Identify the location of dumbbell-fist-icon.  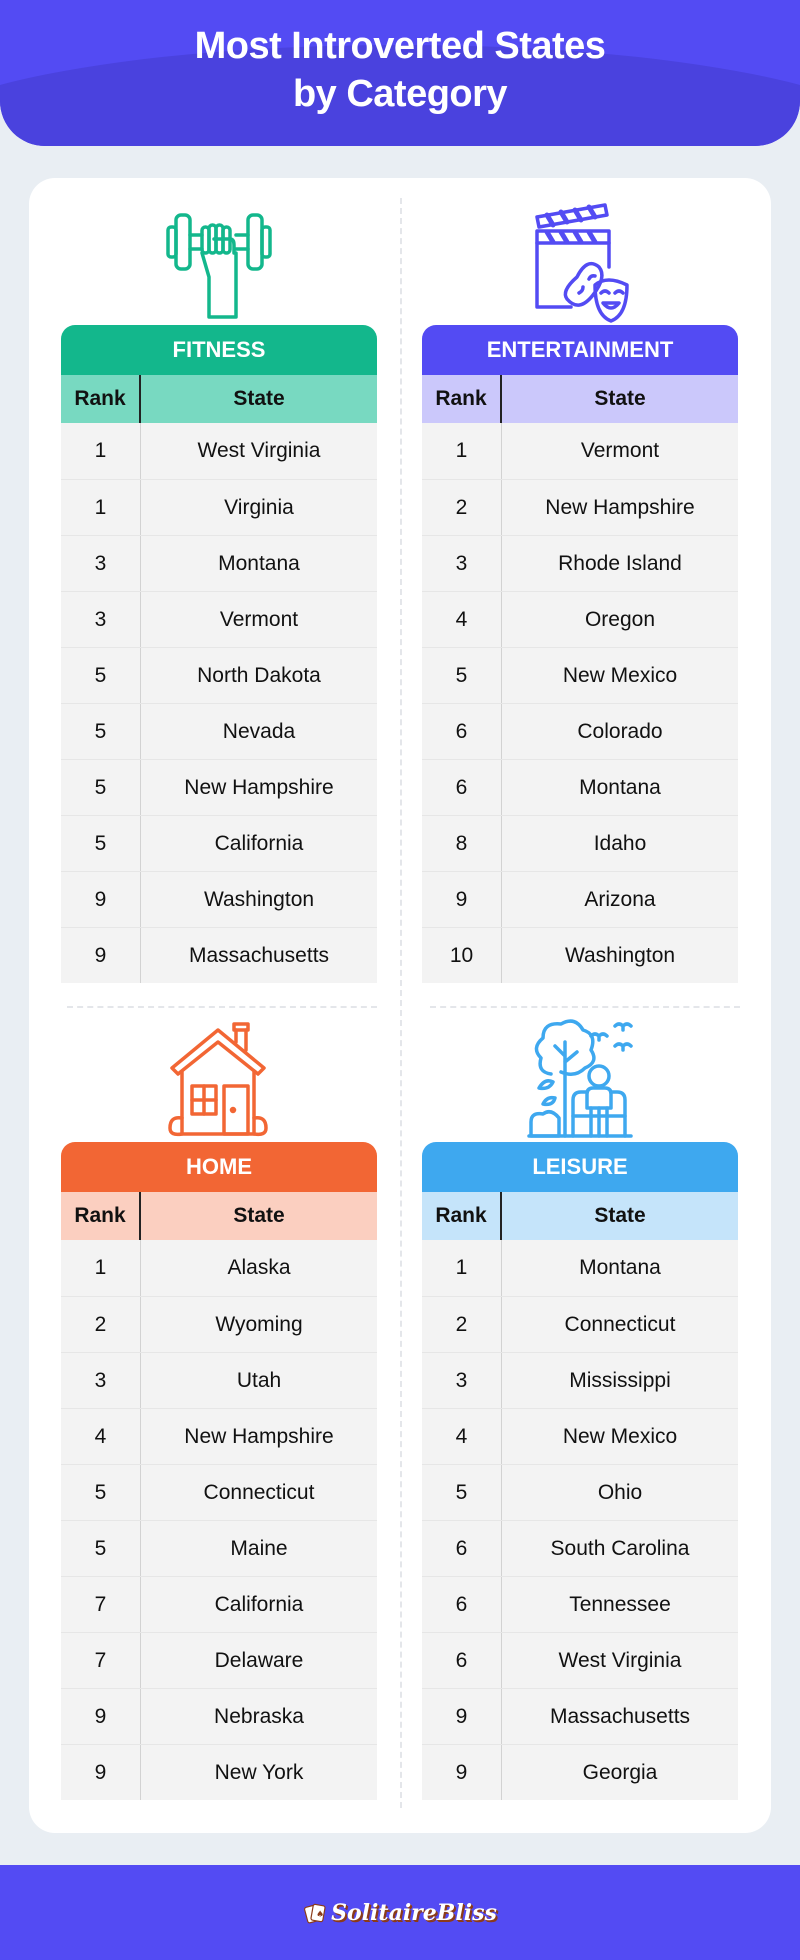
(219, 260).